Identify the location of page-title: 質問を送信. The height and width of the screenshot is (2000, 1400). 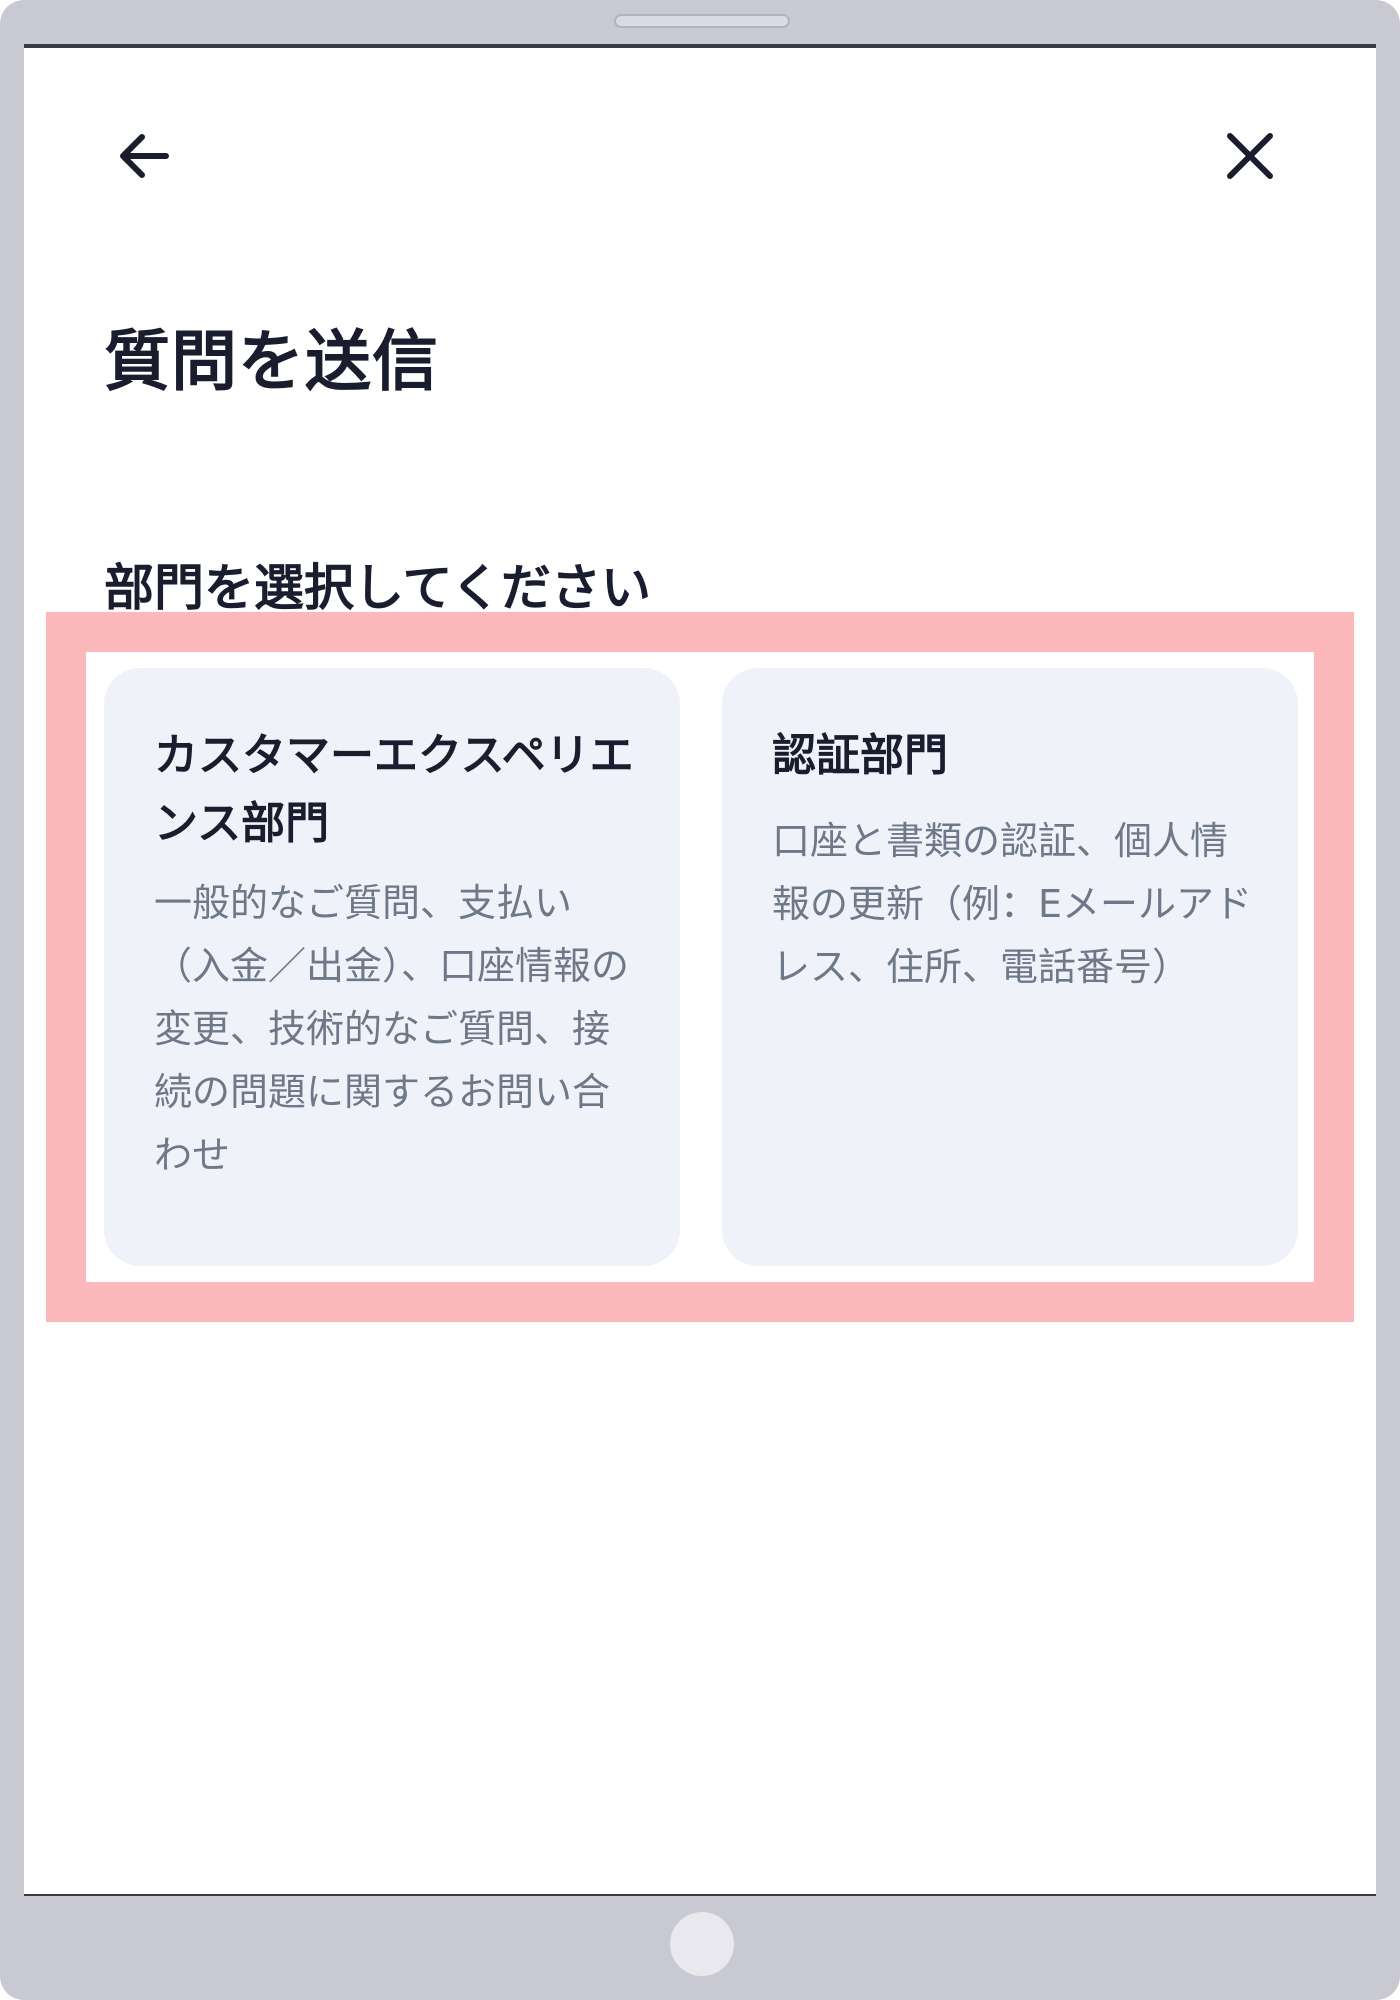
(271, 361).